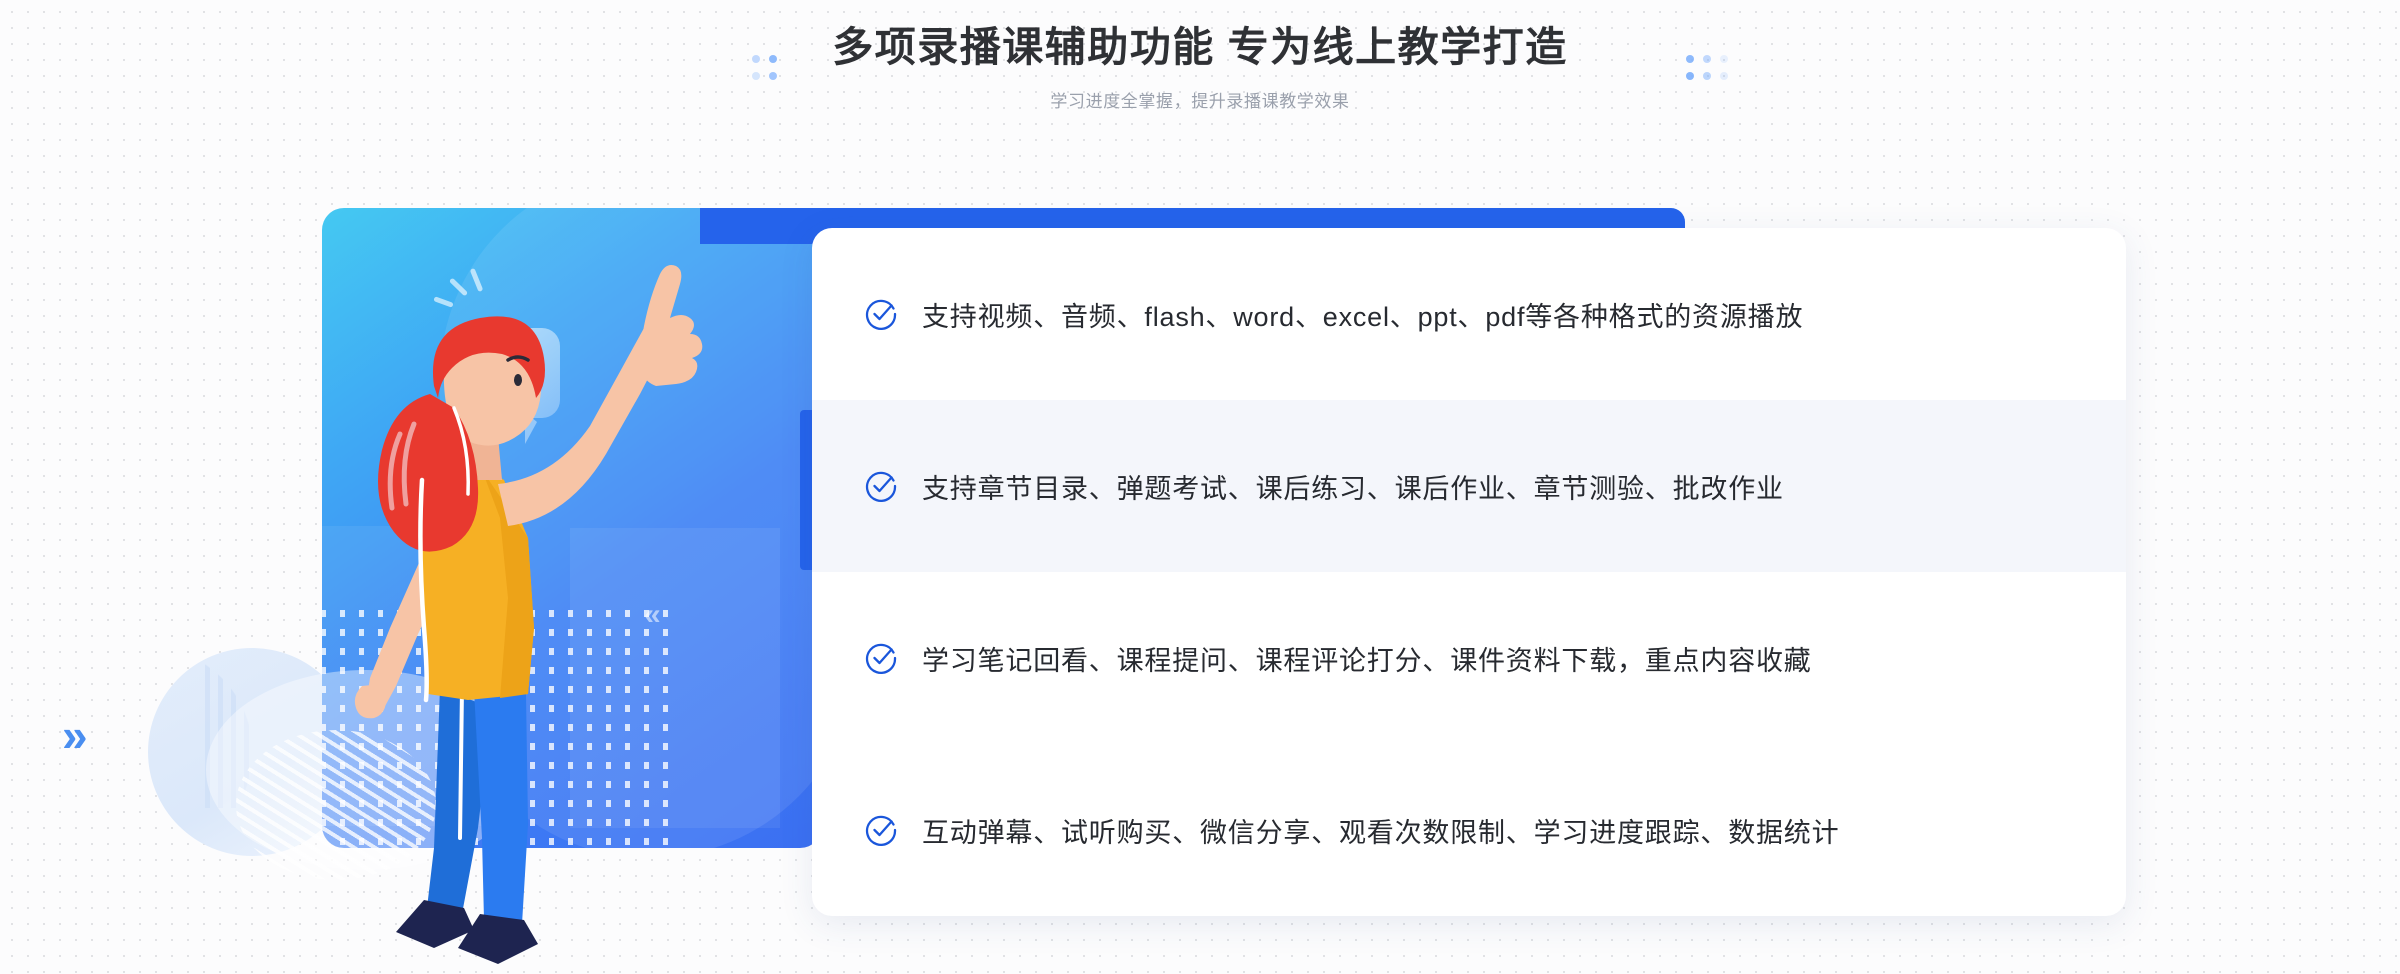  I want to click on feature-row: 支持章节目录、弹题考试、课后练习、课后作业、章节测验、批改作业, so click(1469, 486).